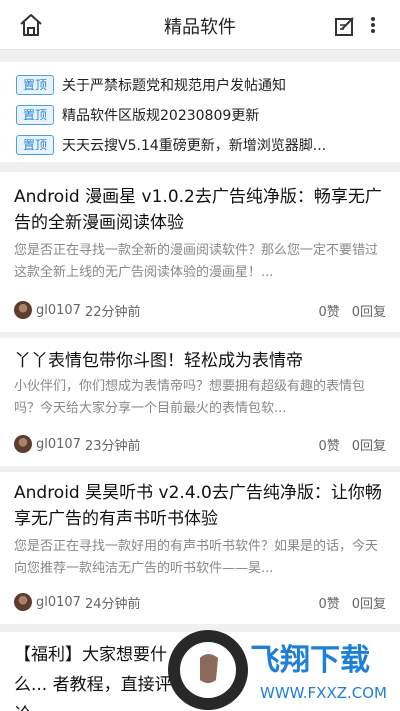 The height and width of the screenshot is (711, 400). What do you see at coordinates (161, 116) in the screenshot?
I see `pinned-title: 精品软件区版规20230809更新` at bounding box center [161, 116].